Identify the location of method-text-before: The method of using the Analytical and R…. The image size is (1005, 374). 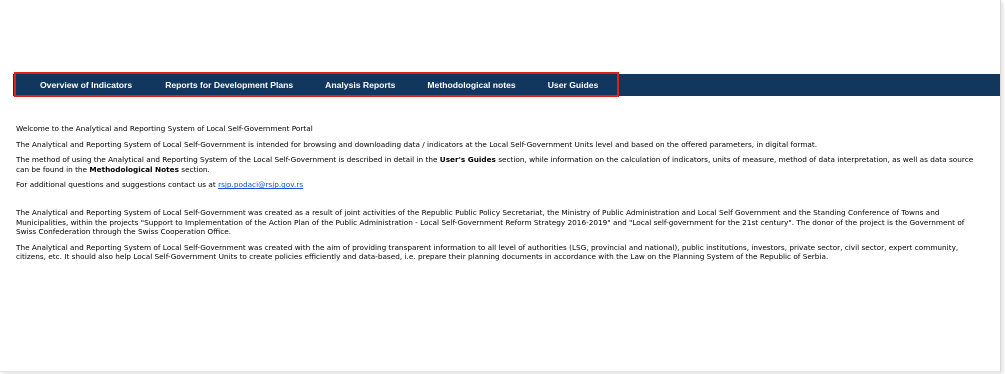
(228, 160).